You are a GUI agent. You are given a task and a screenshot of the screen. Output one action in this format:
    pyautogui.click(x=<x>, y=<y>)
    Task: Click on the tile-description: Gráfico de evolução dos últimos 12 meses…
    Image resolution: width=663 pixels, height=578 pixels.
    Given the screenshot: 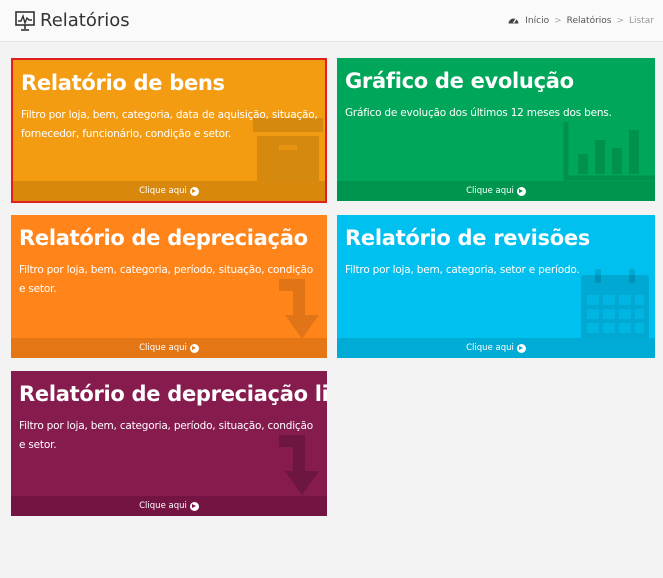 What is the action you would take?
    pyautogui.click(x=478, y=113)
    